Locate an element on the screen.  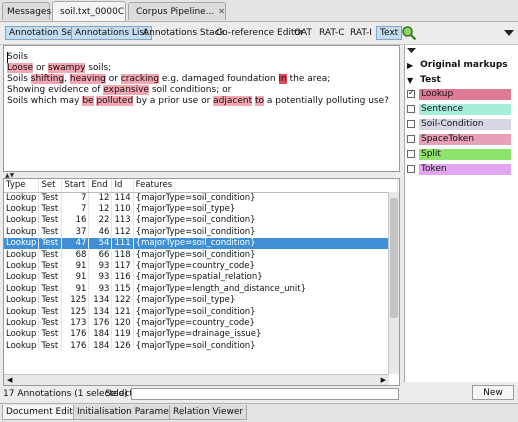
annotation-type-lookup: Lookup is located at coordinates (461, 94).